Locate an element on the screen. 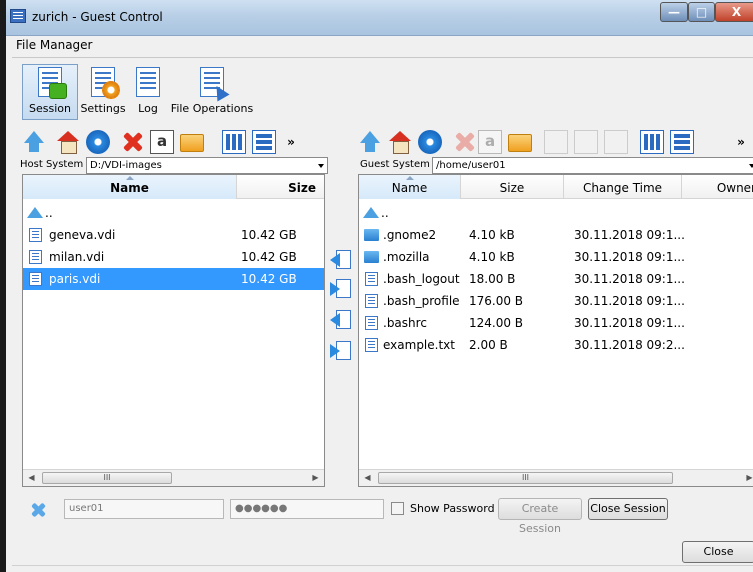 This screenshot has width=753, height=572. gear-icon is located at coordinates (111, 90).